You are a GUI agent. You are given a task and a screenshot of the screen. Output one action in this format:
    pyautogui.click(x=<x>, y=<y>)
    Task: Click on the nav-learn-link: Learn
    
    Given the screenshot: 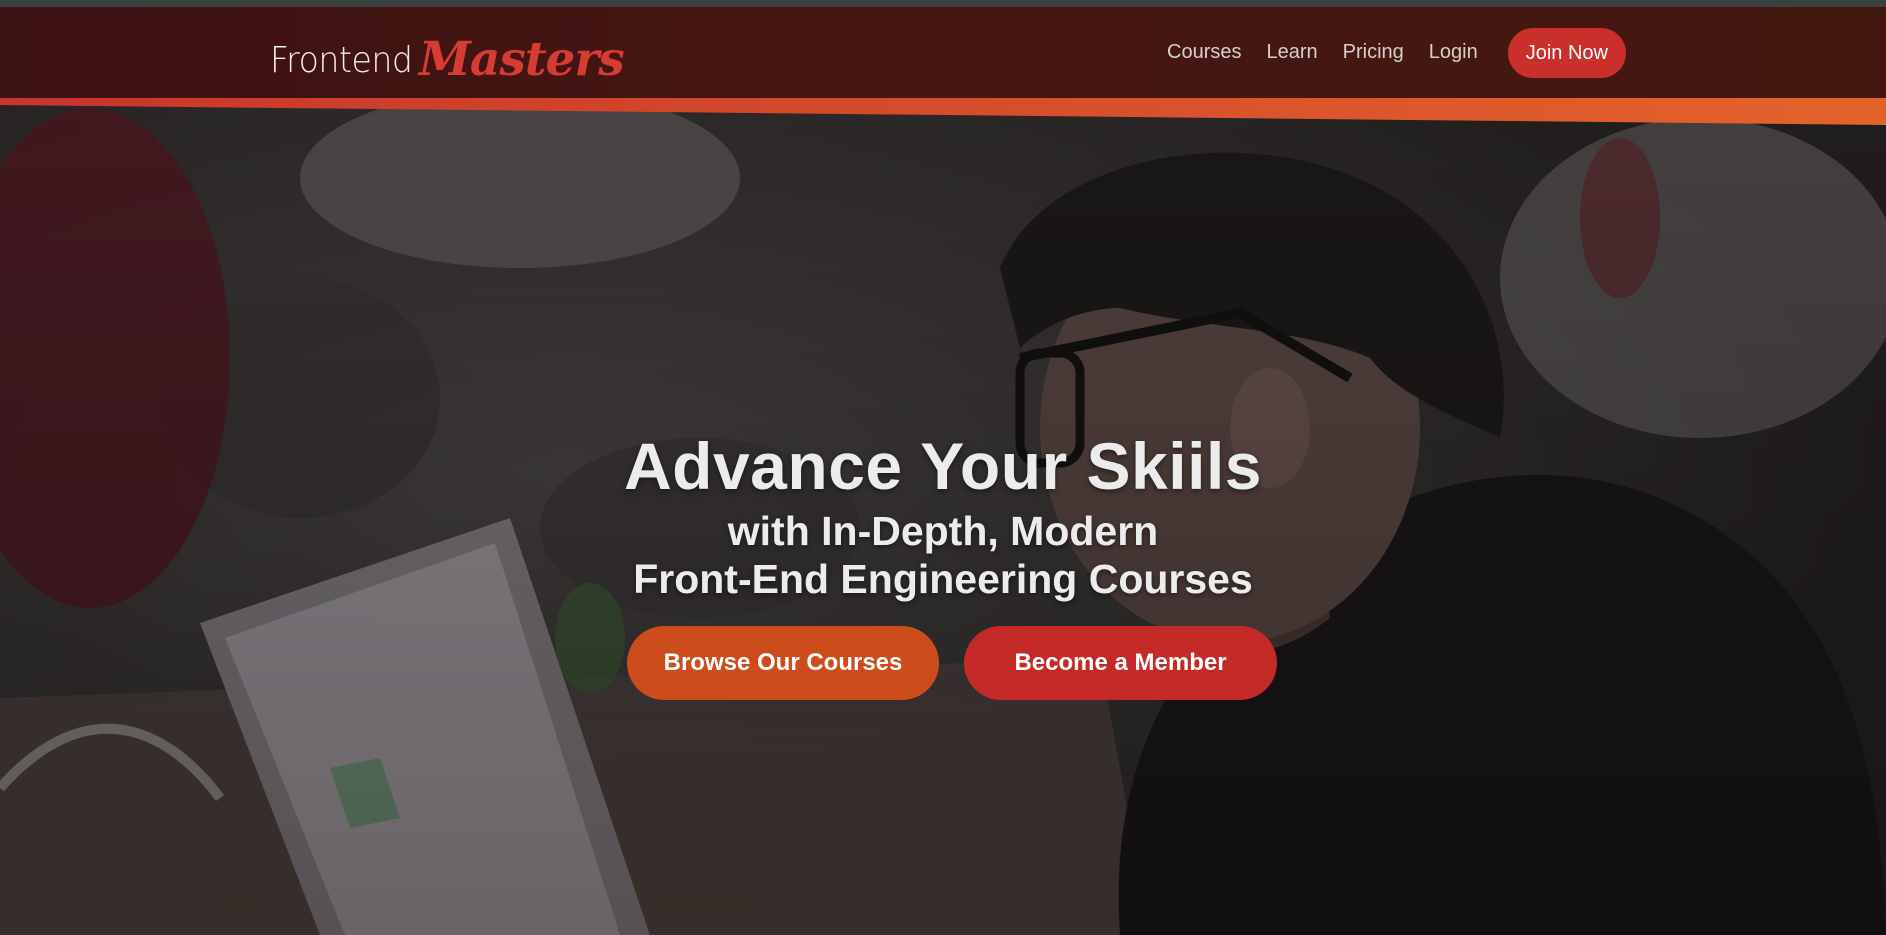 What is the action you would take?
    pyautogui.click(x=1292, y=52)
    